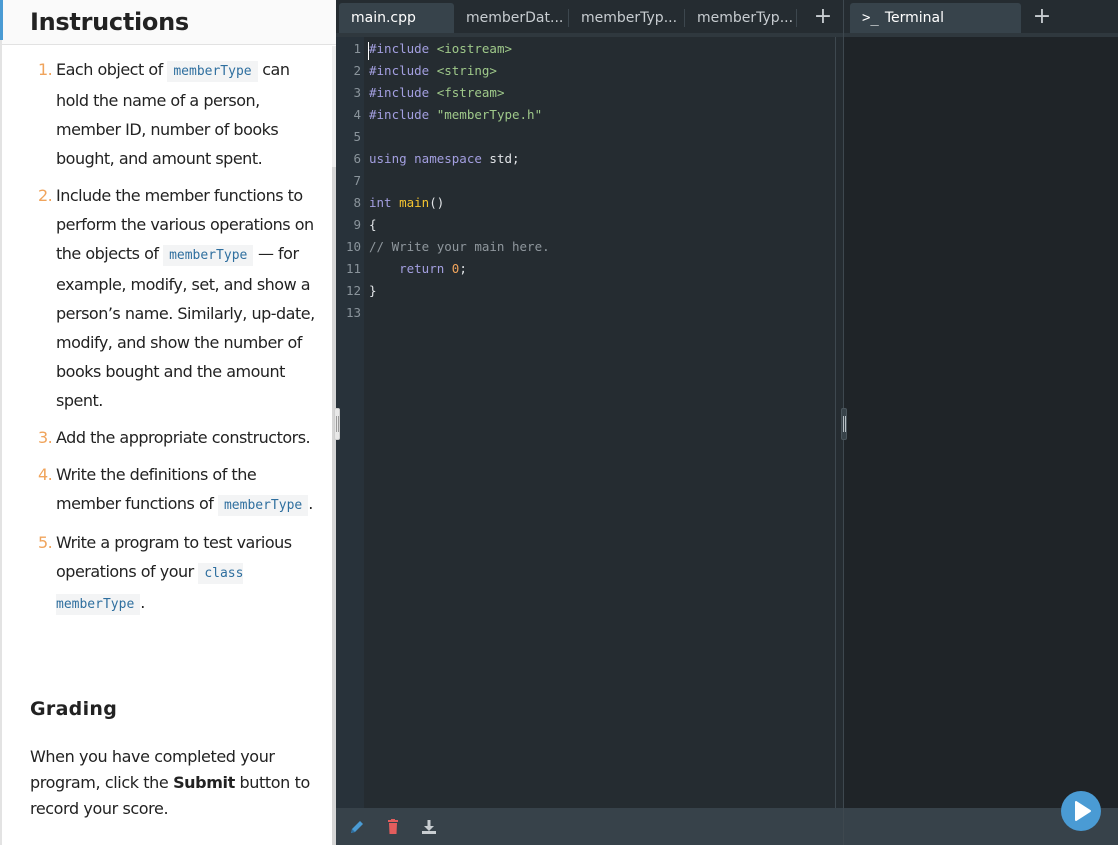 The height and width of the screenshot is (845, 1118). I want to click on code-token: }, so click(373, 290).